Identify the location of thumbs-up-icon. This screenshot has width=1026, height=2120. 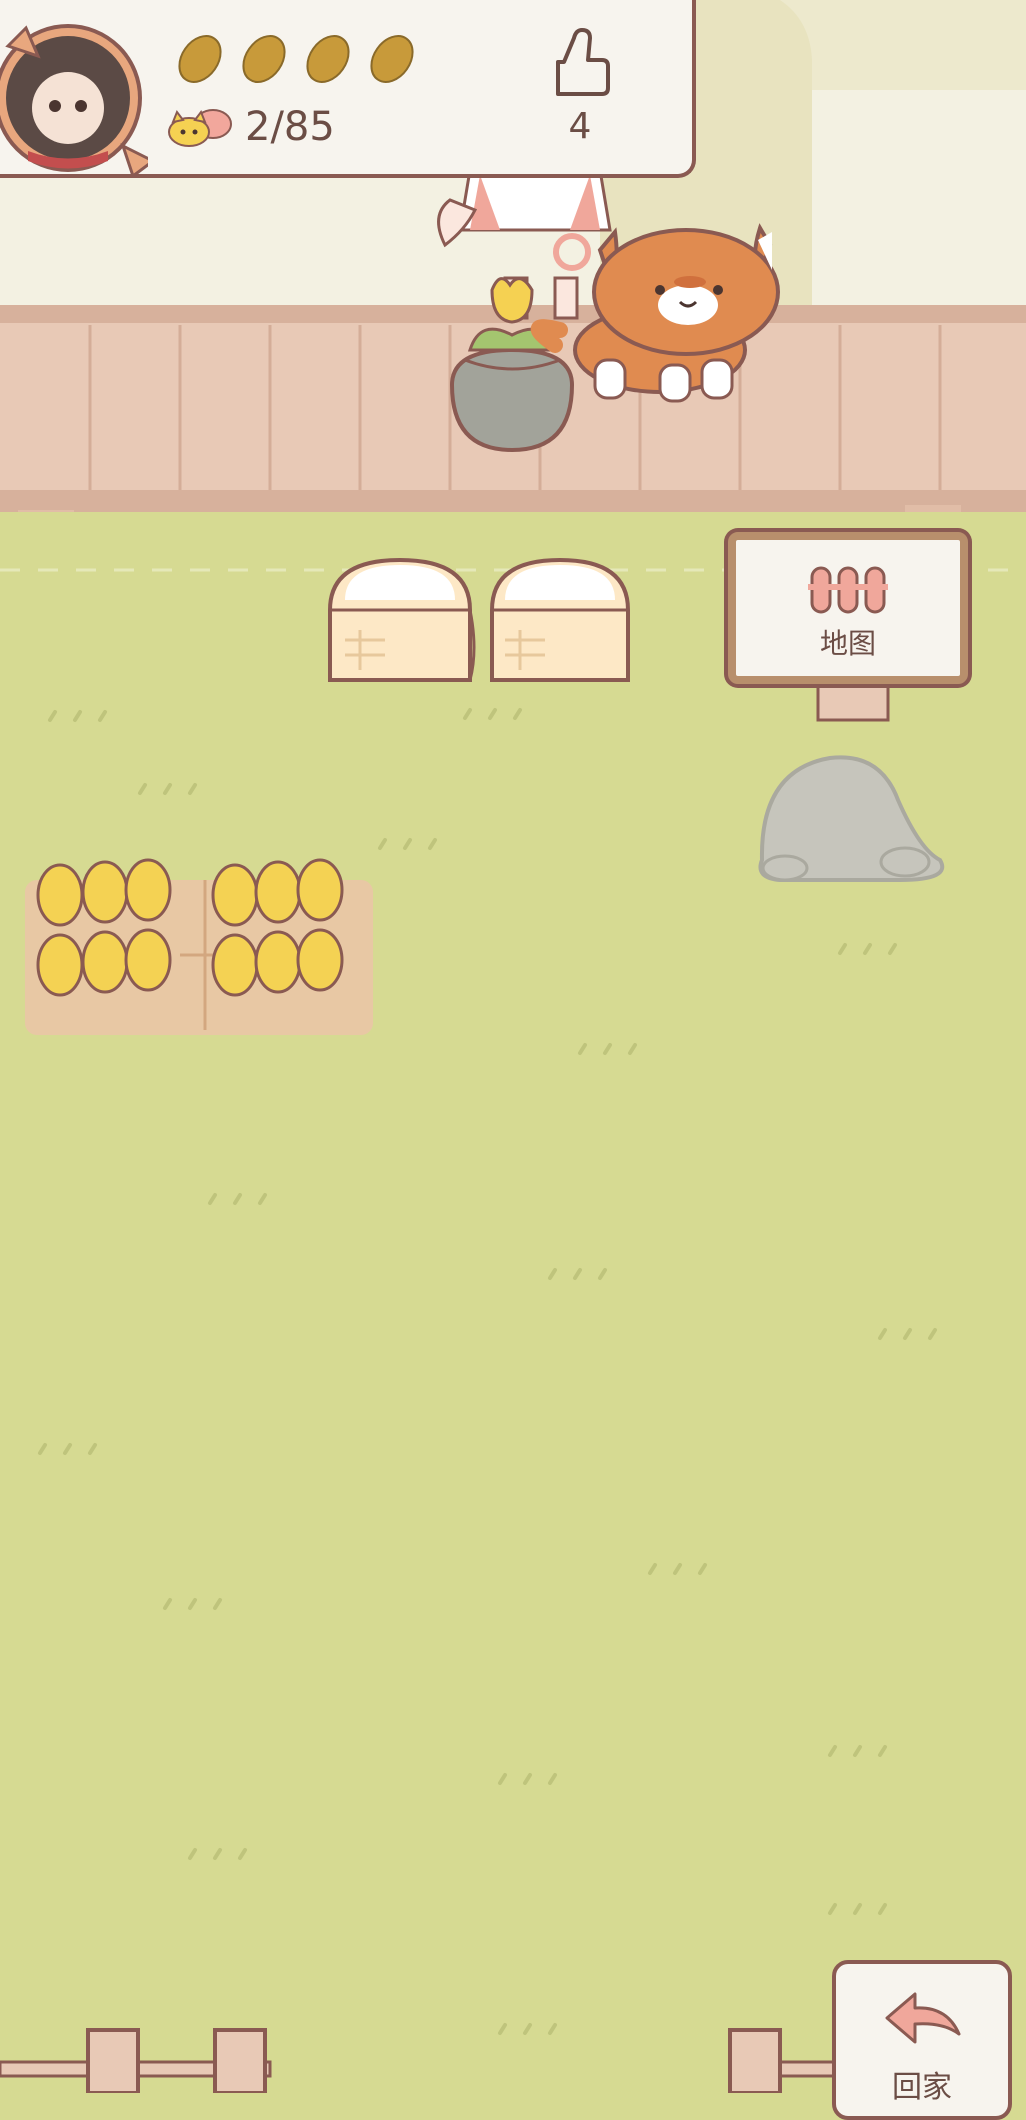
(583, 62).